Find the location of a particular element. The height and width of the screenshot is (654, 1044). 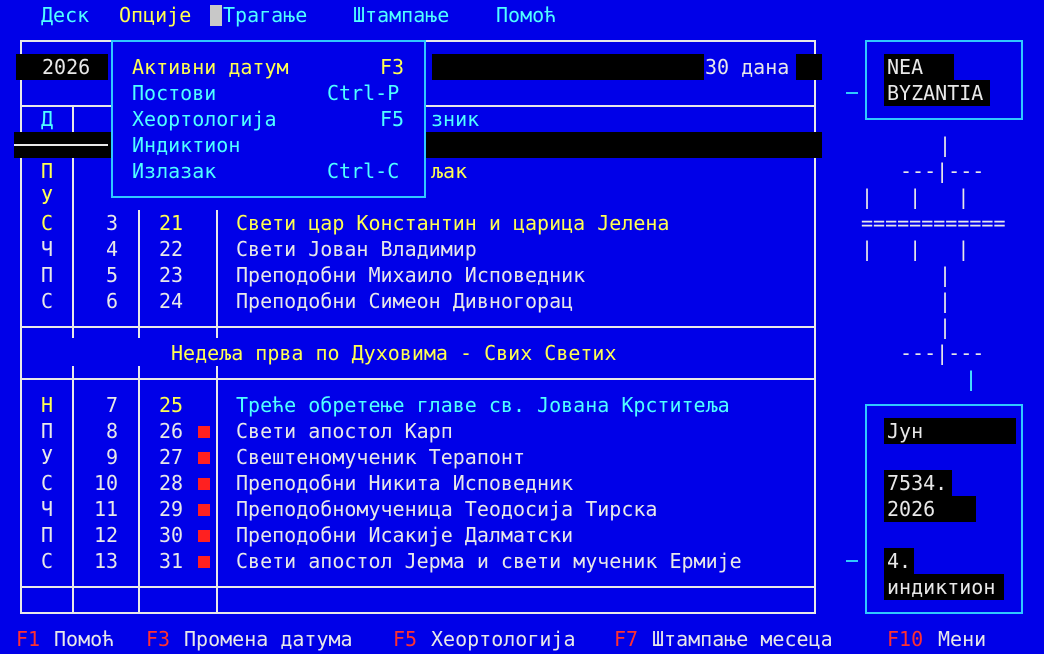

row-julian-day: 26 is located at coordinates (171, 431).